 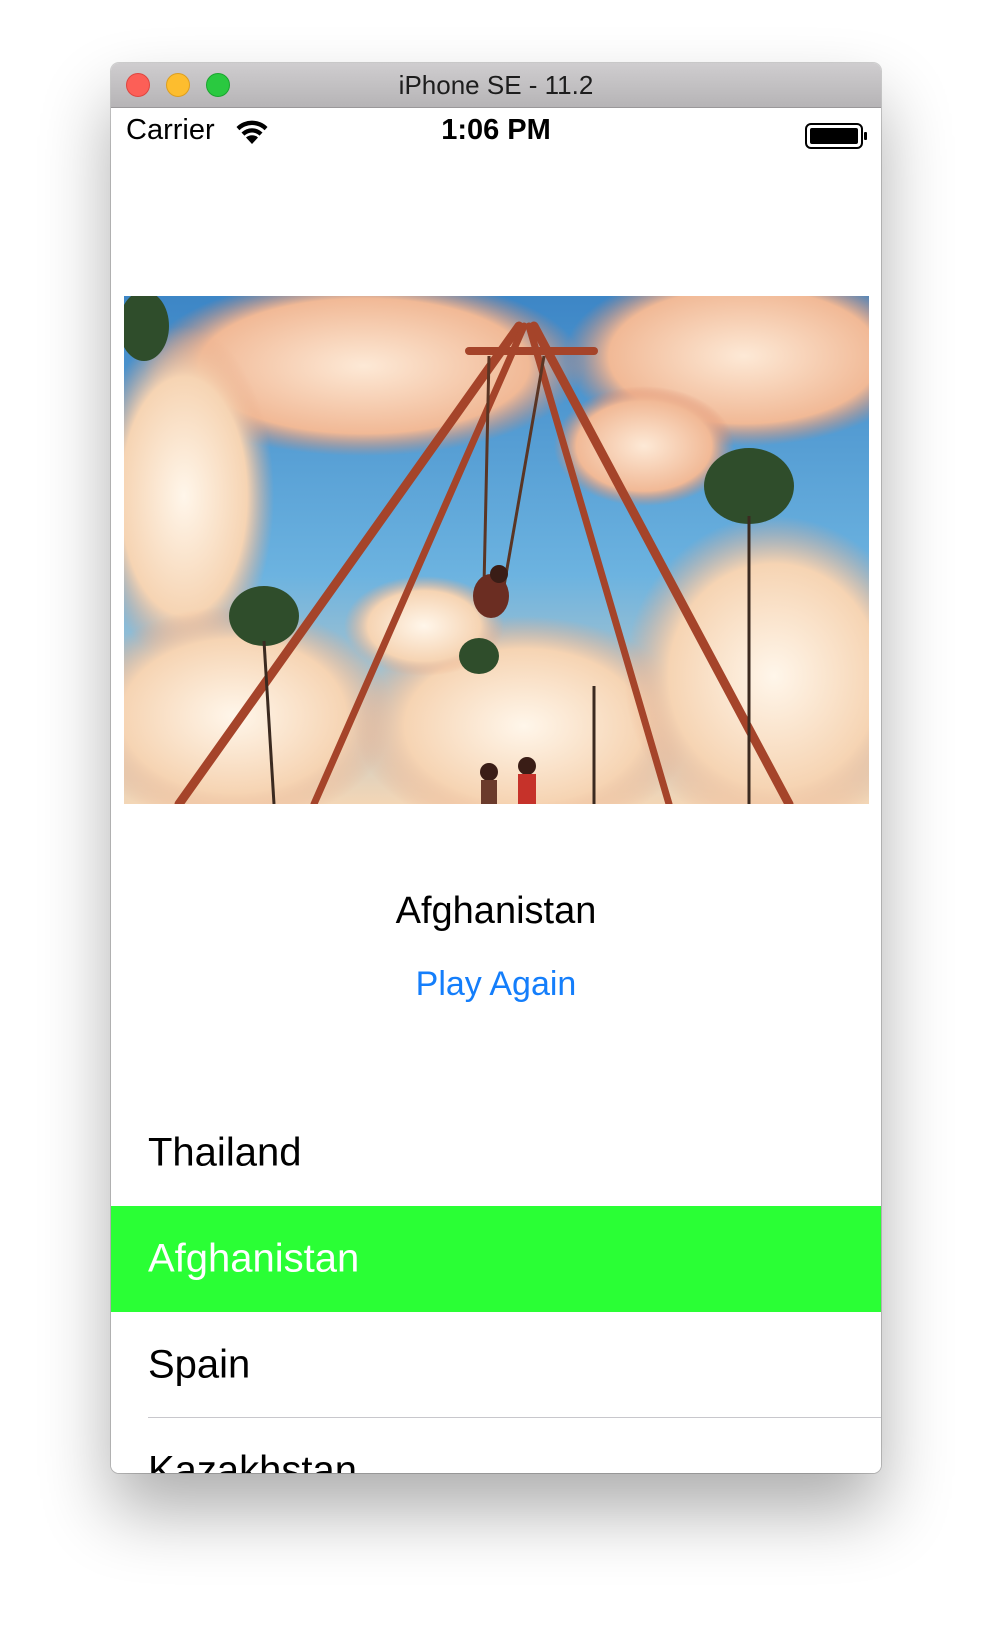 What do you see at coordinates (496, 130) in the screenshot?
I see `status-time: 1:06 PM` at bounding box center [496, 130].